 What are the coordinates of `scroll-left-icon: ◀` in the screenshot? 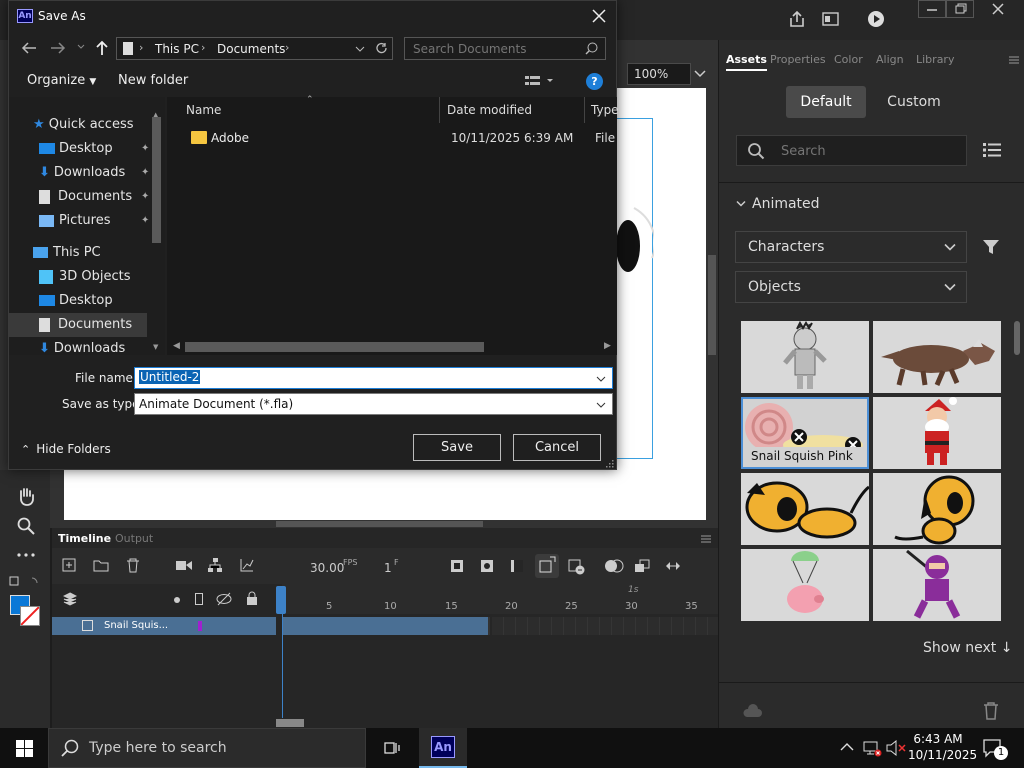 It's located at (176, 346).